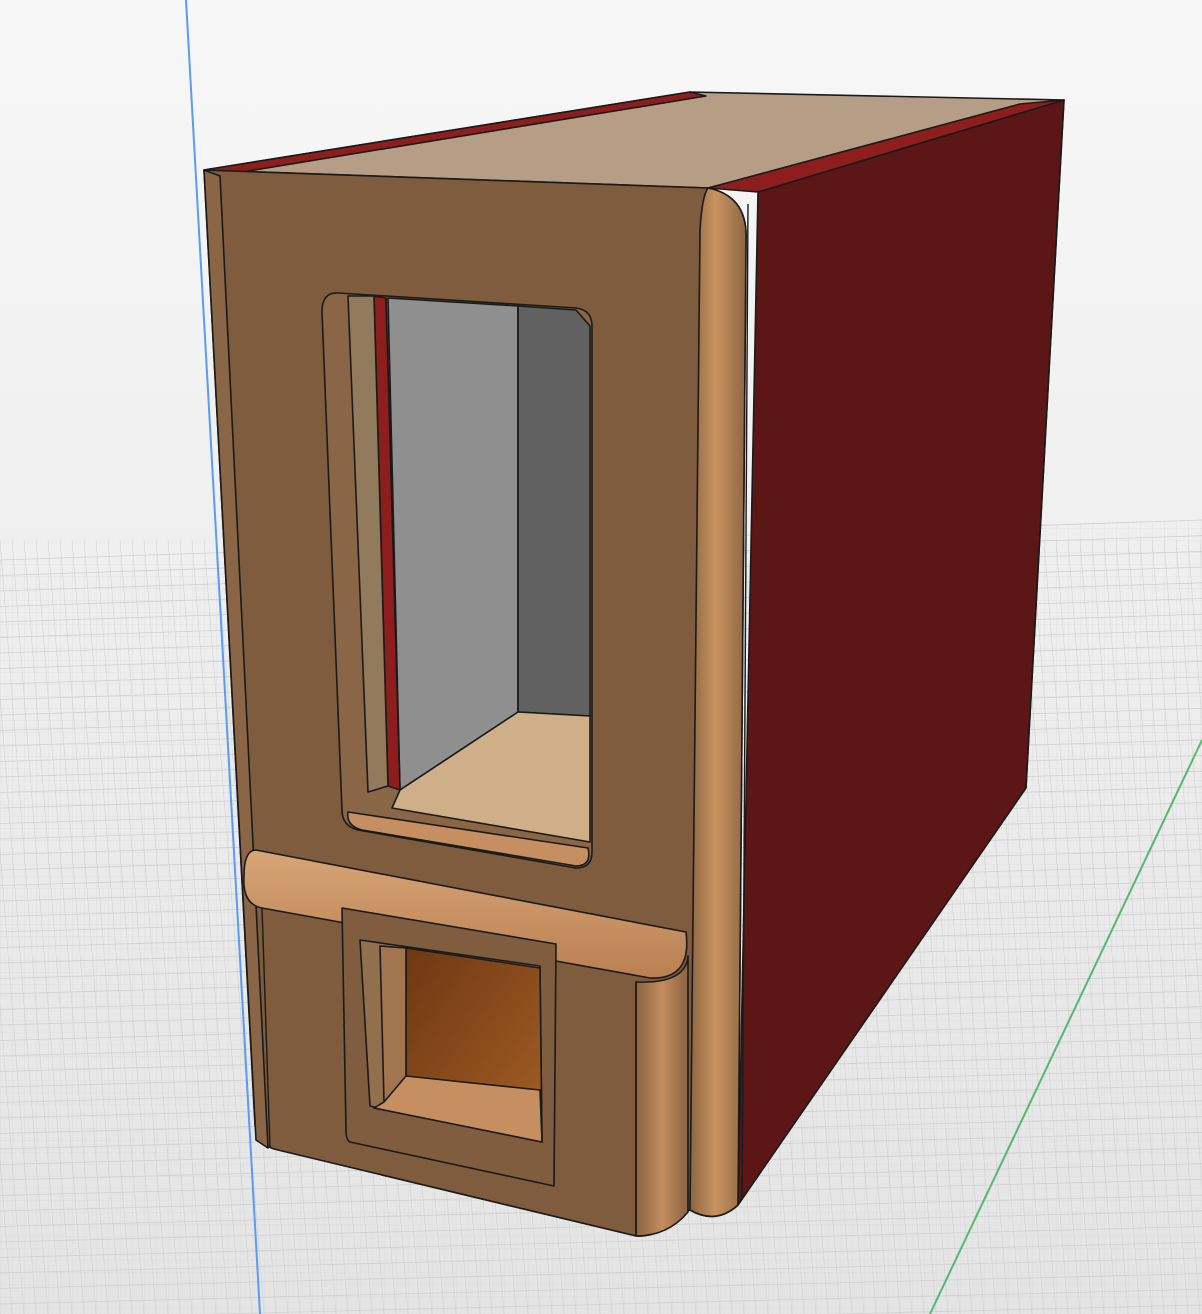 This screenshot has width=1202, height=1314. I want to click on front-right-rounded-edge, so click(718, 702).